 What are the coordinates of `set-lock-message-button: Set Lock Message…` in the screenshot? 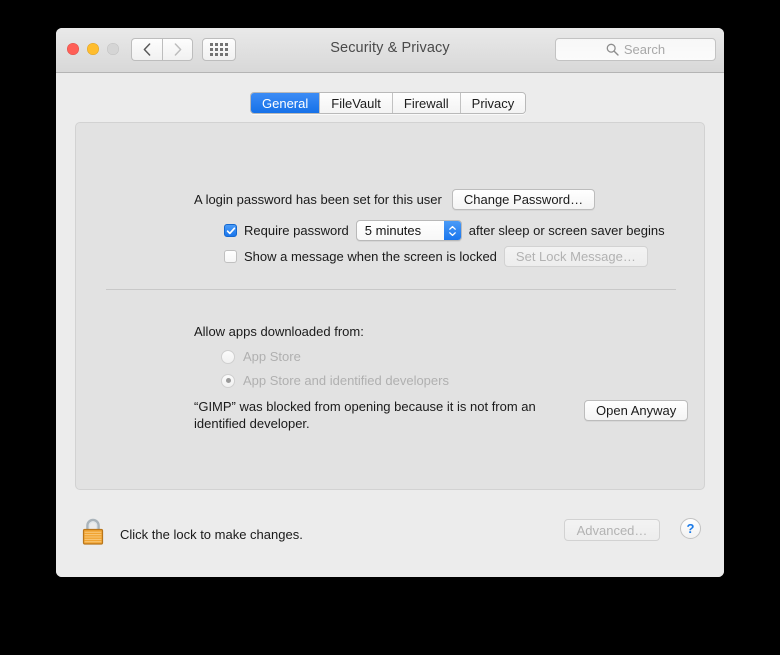 It's located at (575, 256).